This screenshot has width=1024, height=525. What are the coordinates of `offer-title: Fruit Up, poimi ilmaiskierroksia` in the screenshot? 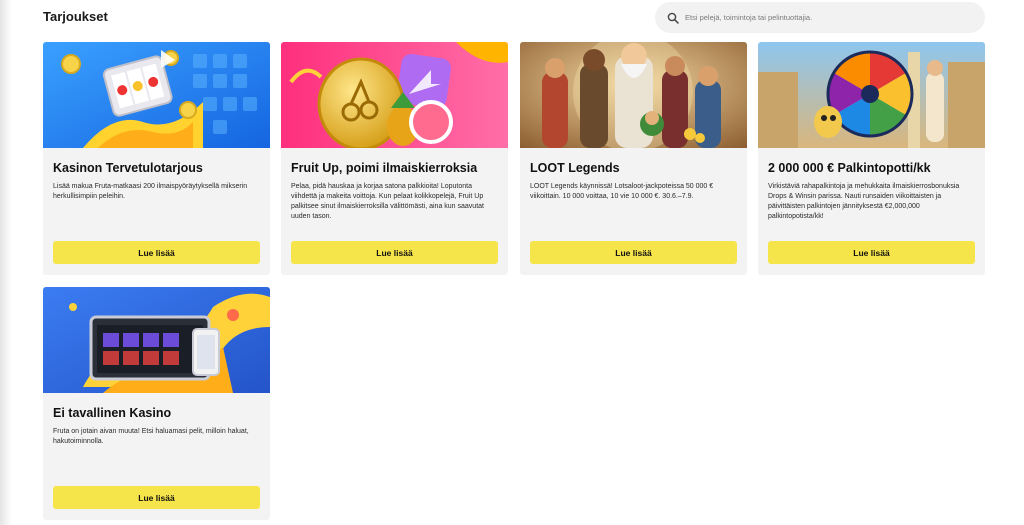 It's located at (384, 168).